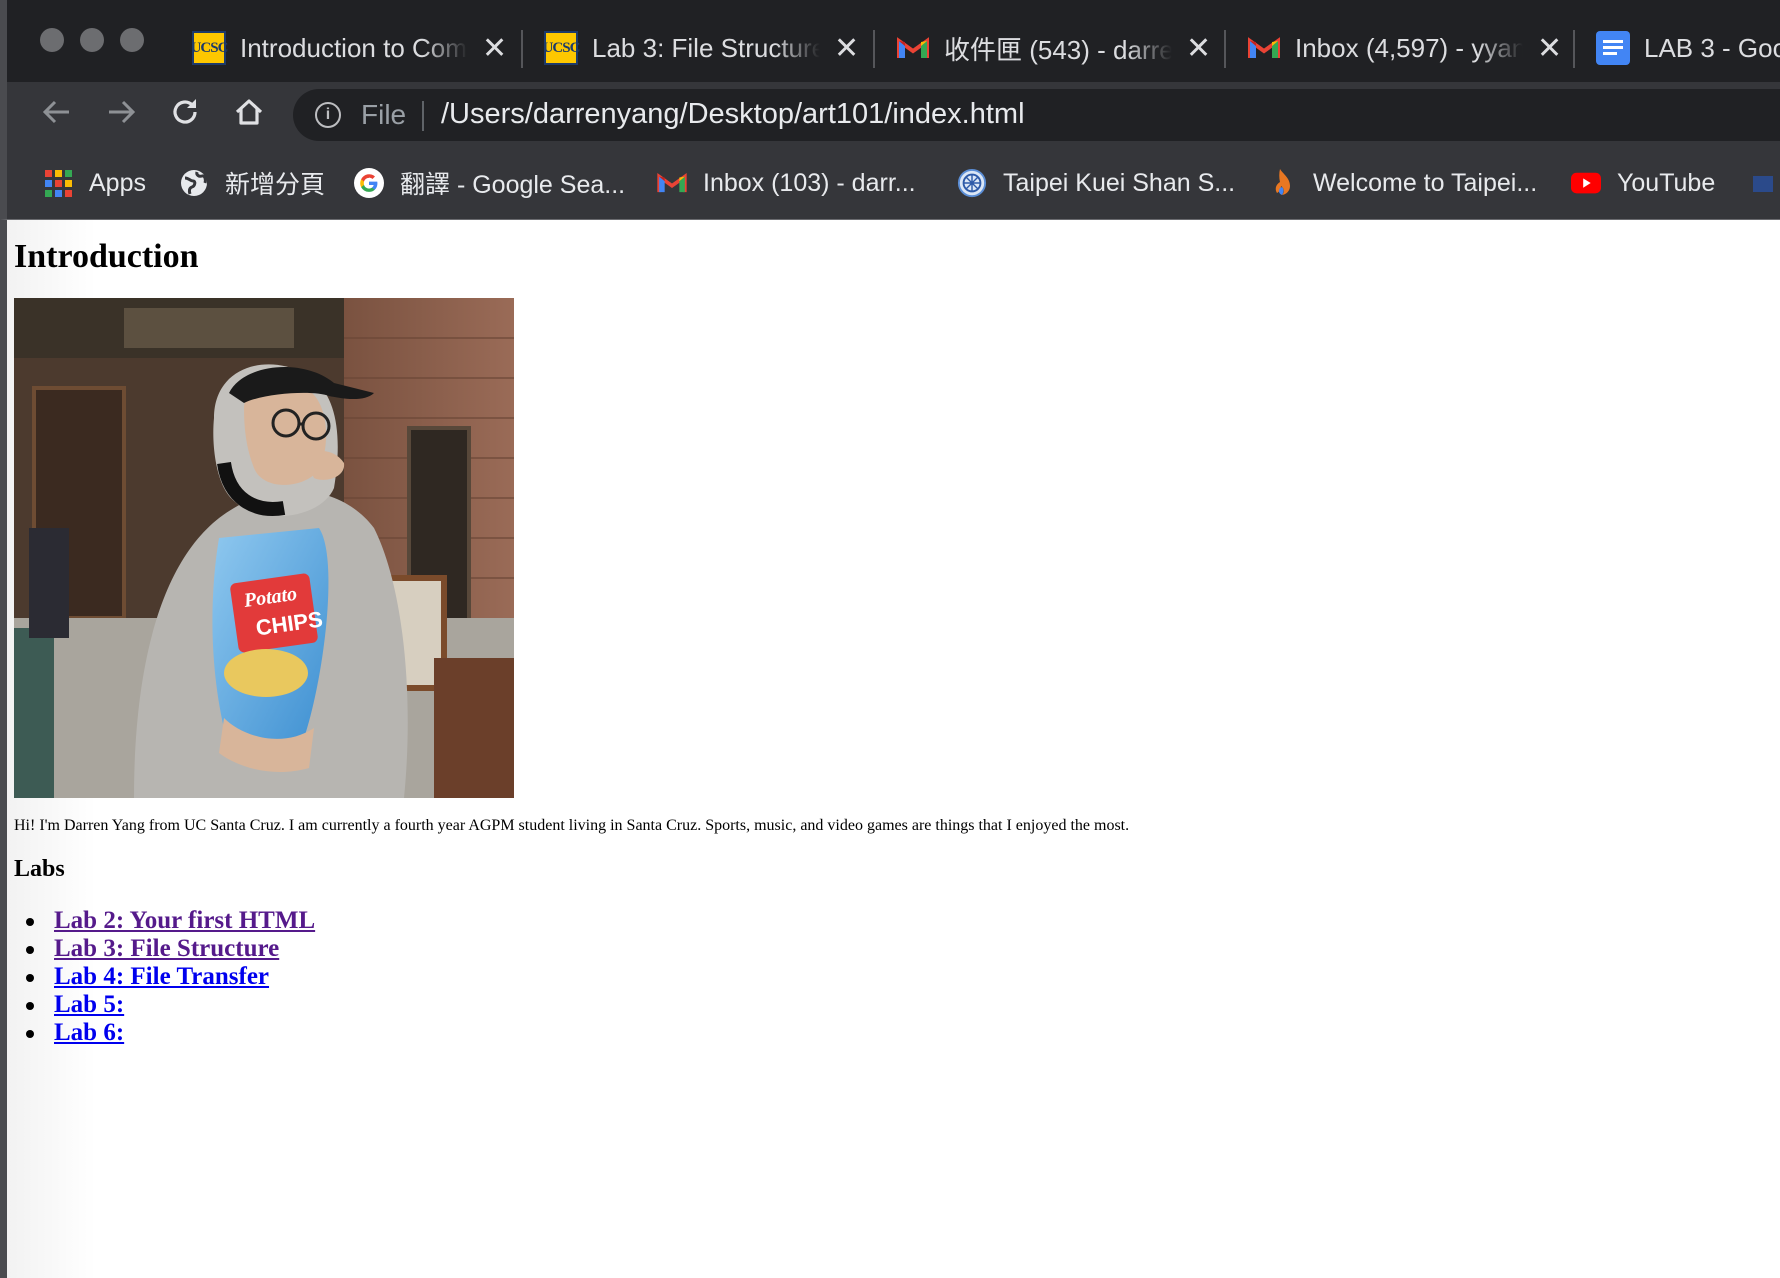 The height and width of the screenshot is (1278, 1780). Describe the element at coordinates (1586, 183) in the screenshot. I see `youtube-icon` at that location.